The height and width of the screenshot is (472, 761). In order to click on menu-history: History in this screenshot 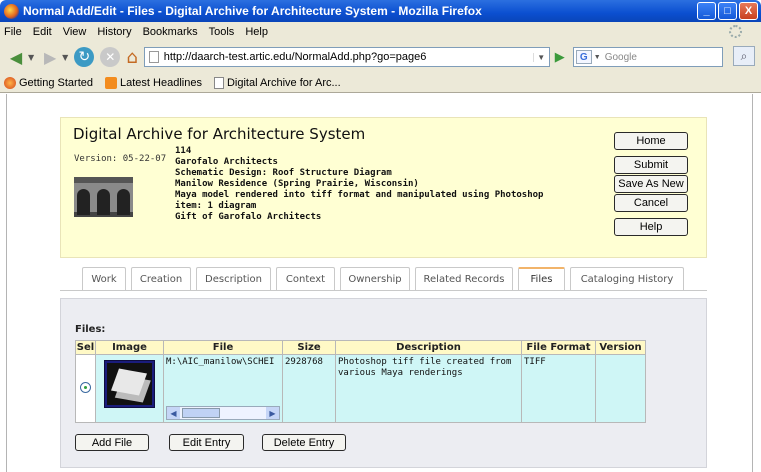, I will do `click(114, 32)`.